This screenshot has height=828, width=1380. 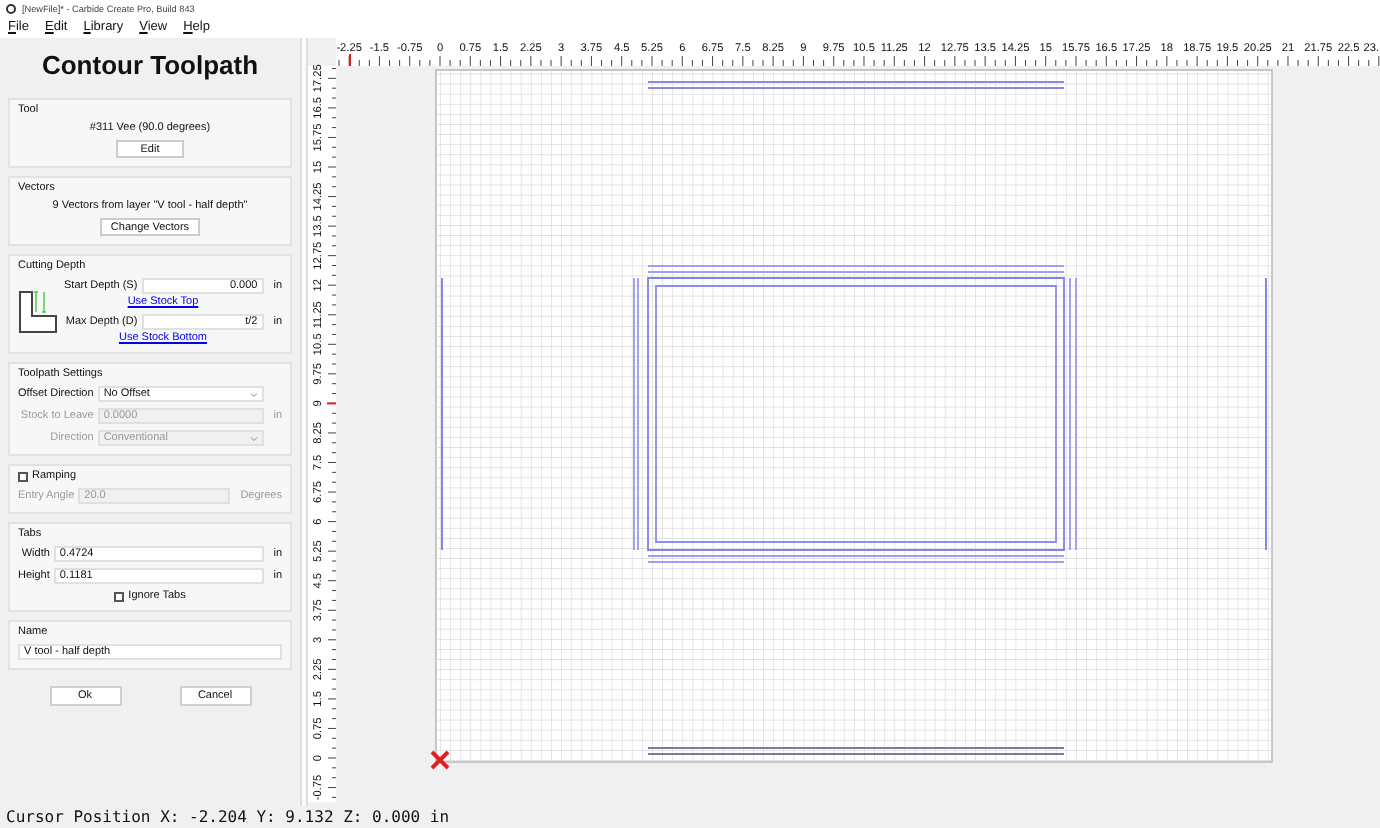 What do you see at coordinates (150, 65) in the screenshot?
I see `panel-title: Contour Toolpath` at bounding box center [150, 65].